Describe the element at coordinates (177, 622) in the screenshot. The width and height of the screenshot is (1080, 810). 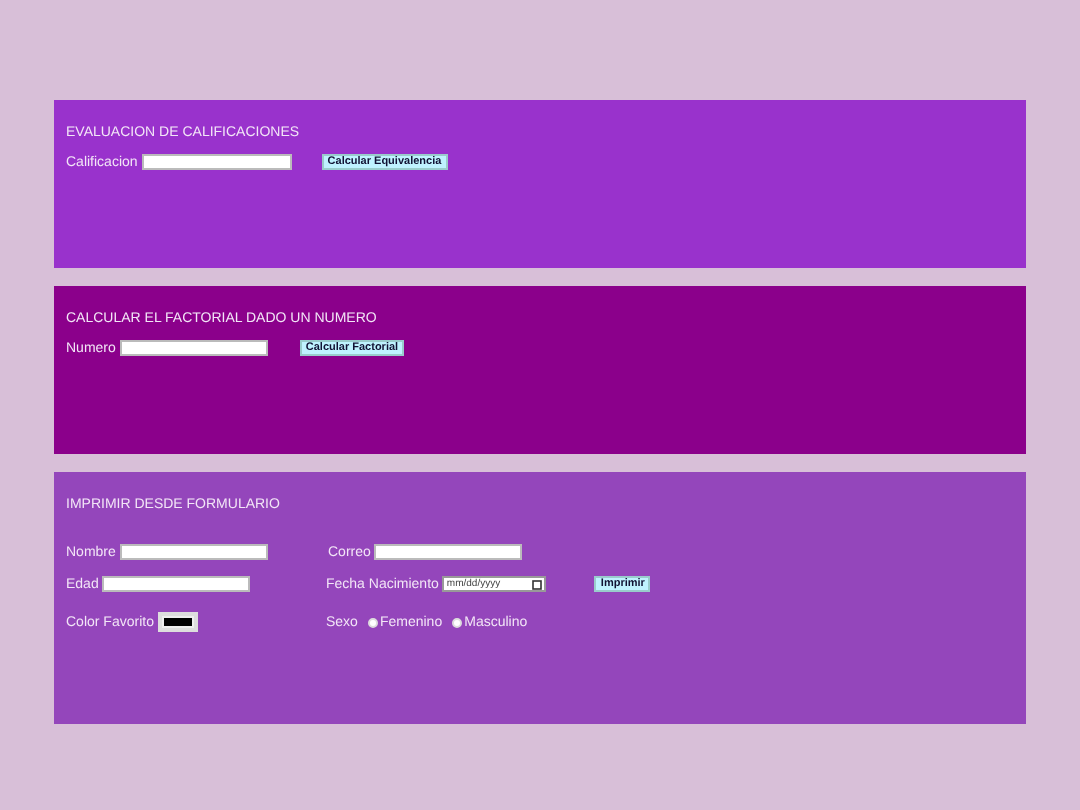
I see `color-picker` at that location.